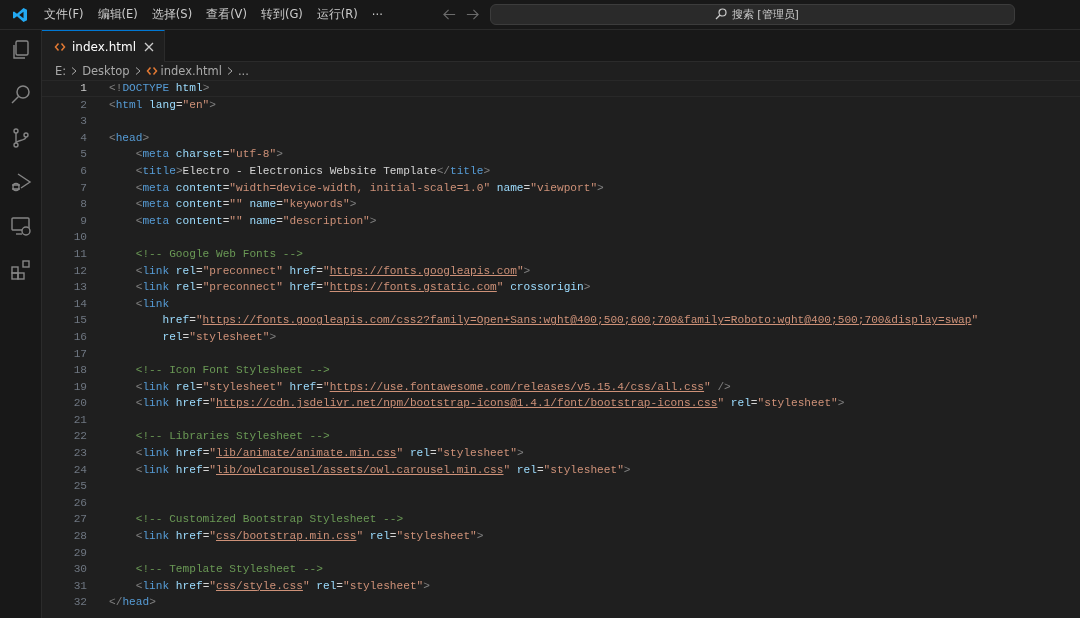 The width and height of the screenshot is (1080, 618). What do you see at coordinates (329, 454) in the screenshot?
I see `code-line: <link href="lib/animate/animate.min.css" rel="stylesheet">` at bounding box center [329, 454].